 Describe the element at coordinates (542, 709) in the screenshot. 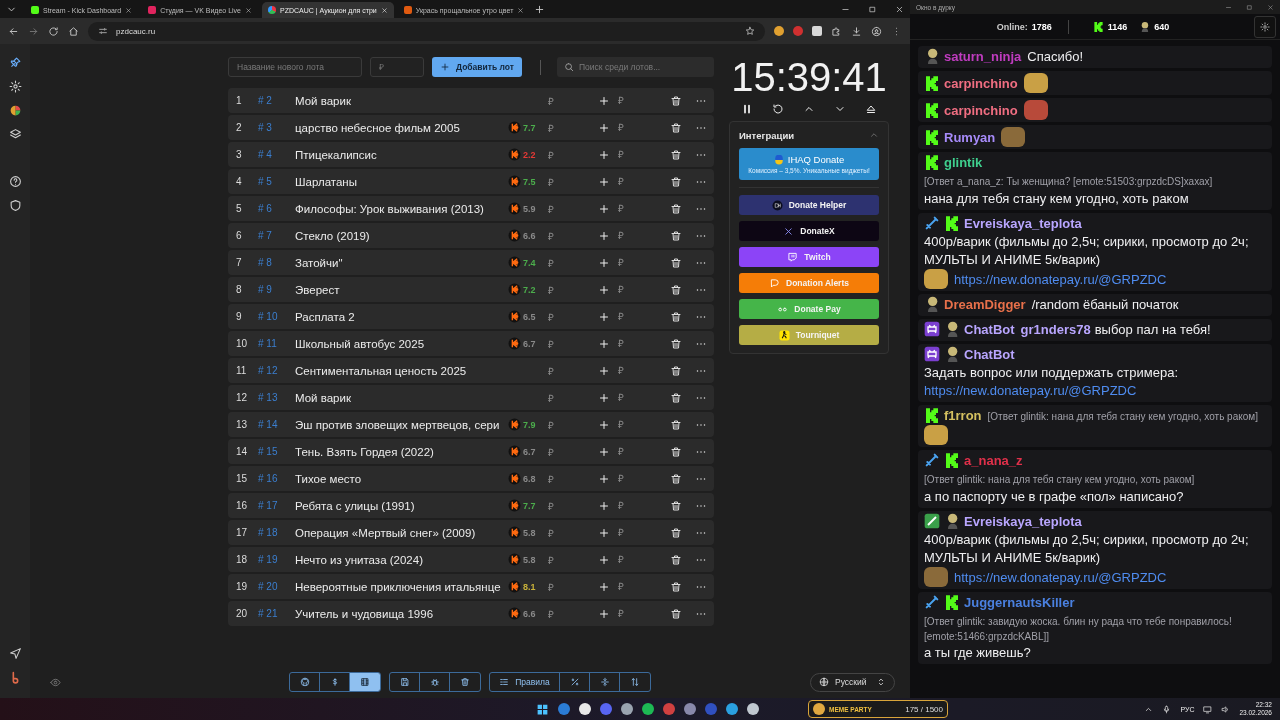

I see `start-icon` at that location.